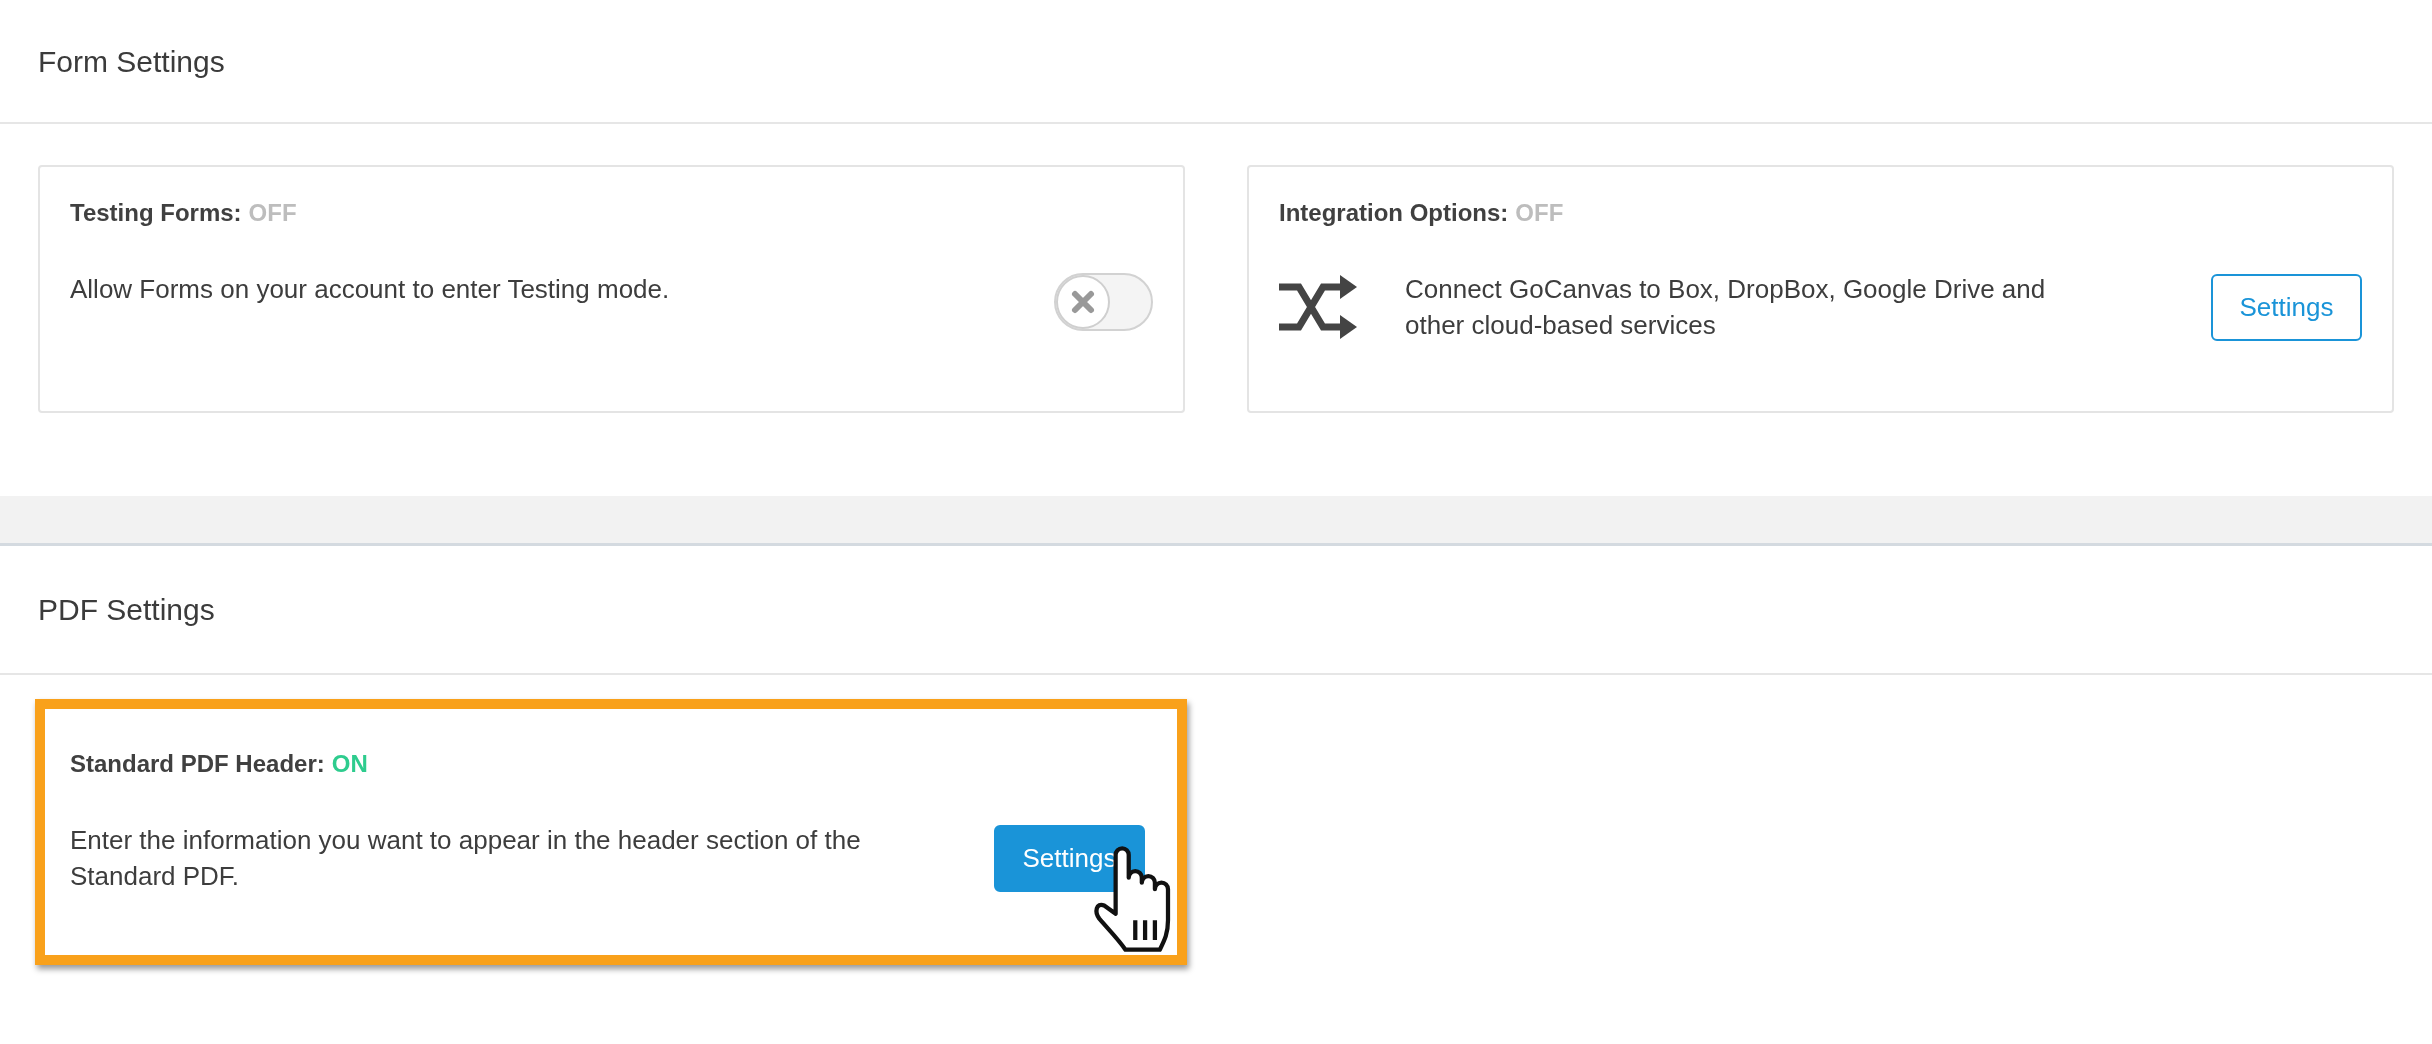  I want to click on card-description: Allow Forms on your account to enter Testing mode., so click(370, 289).